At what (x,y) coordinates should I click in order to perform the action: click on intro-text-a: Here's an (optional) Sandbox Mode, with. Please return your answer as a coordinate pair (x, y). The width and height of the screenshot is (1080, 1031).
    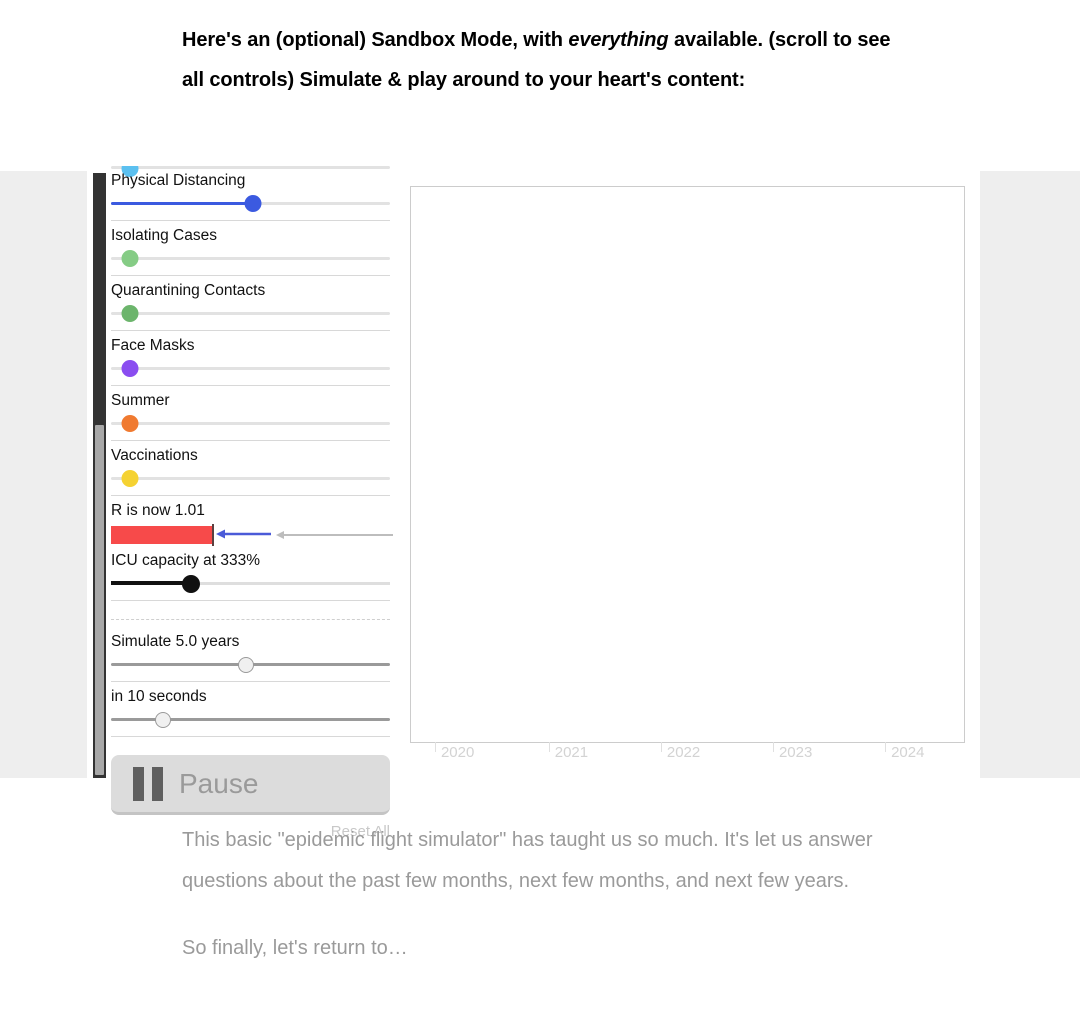
    Looking at the image, I should click on (375, 40).